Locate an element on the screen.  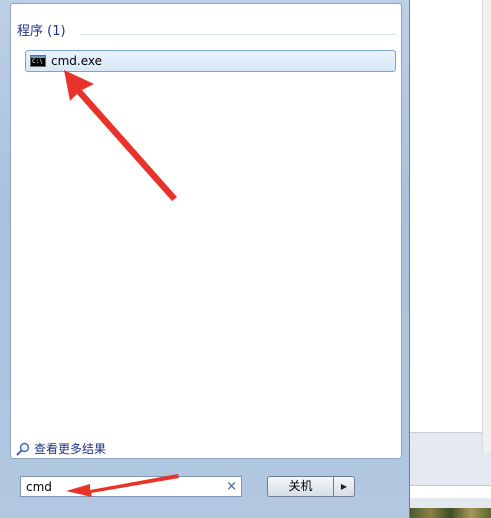
background-window-statusbar is located at coordinates (450, 491).